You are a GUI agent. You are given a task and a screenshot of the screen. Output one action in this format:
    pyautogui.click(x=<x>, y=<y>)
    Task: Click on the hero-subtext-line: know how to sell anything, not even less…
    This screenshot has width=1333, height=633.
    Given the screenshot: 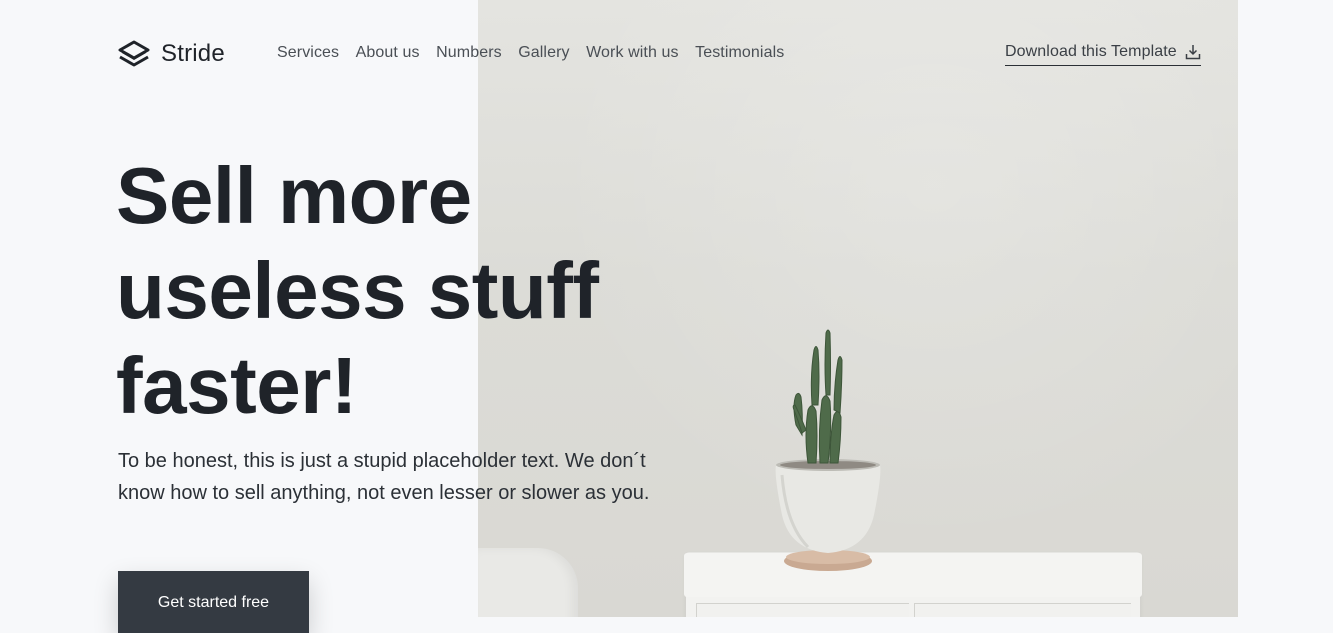 What is the action you would take?
    pyautogui.click(x=384, y=493)
    